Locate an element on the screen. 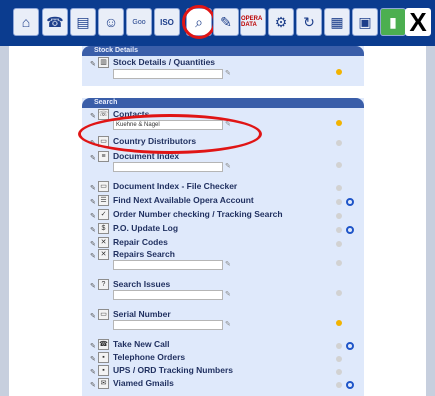  serial-icon: ▭ is located at coordinates (103, 314).